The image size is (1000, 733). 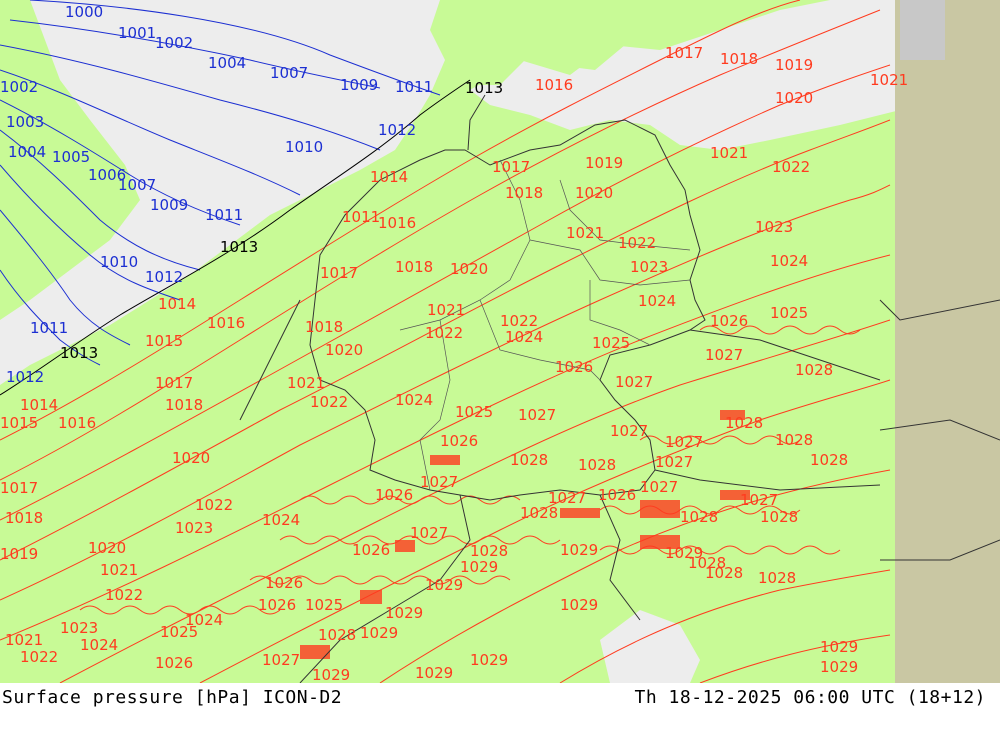 I want to click on isobar-label: 1010, so click(x=119, y=262).